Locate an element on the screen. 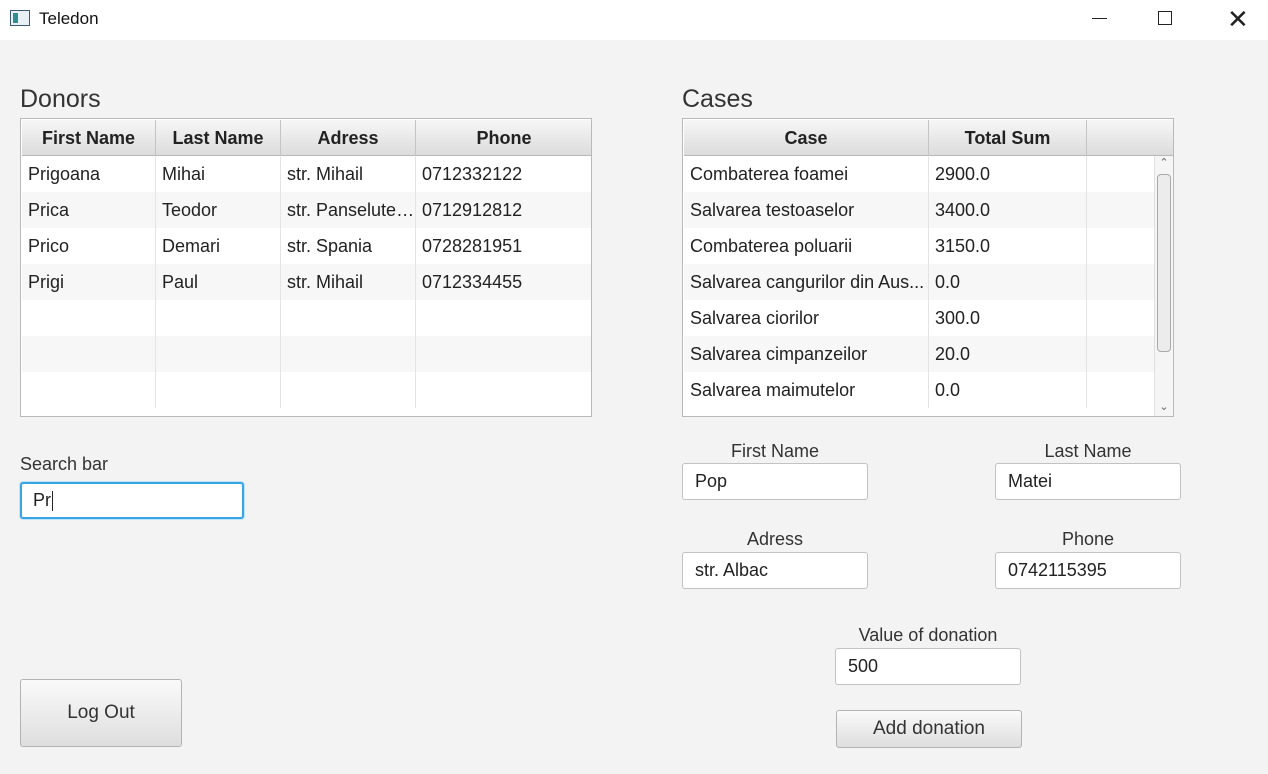 Image resolution: width=1268 pixels, height=774 pixels. close-button: ✕ is located at coordinates (1235, 20).